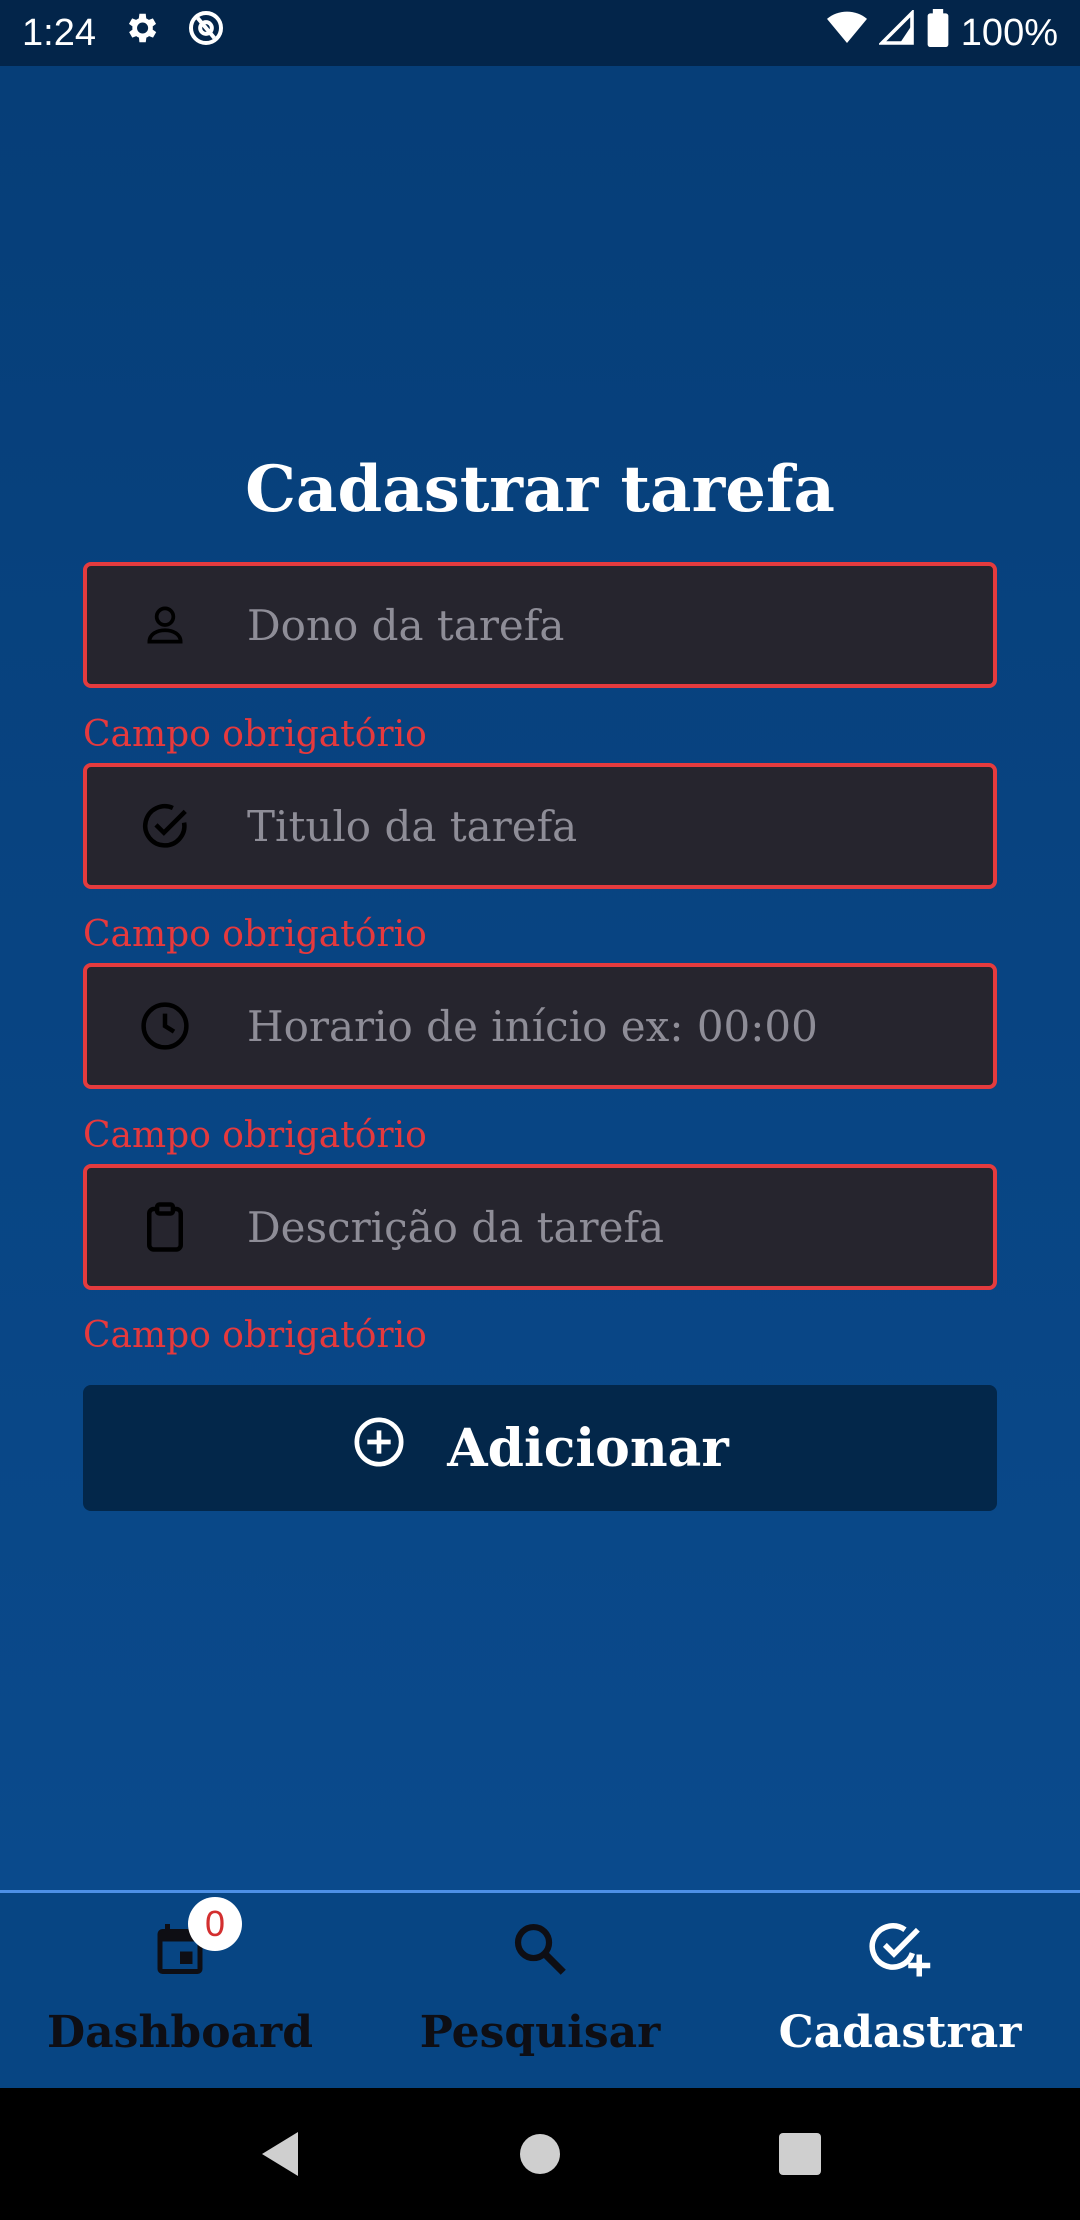 The image size is (1080, 2220). I want to click on description-error: Campo obrigatório, so click(255, 1335).